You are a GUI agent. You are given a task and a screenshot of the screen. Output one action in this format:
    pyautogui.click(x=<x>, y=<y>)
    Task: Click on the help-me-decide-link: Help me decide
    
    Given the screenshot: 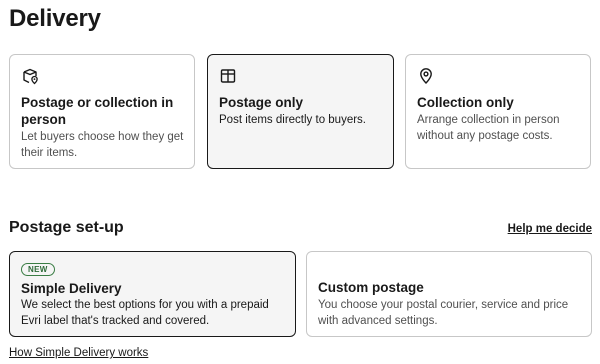 What is the action you would take?
    pyautogui.click(x=550, y=229)
    